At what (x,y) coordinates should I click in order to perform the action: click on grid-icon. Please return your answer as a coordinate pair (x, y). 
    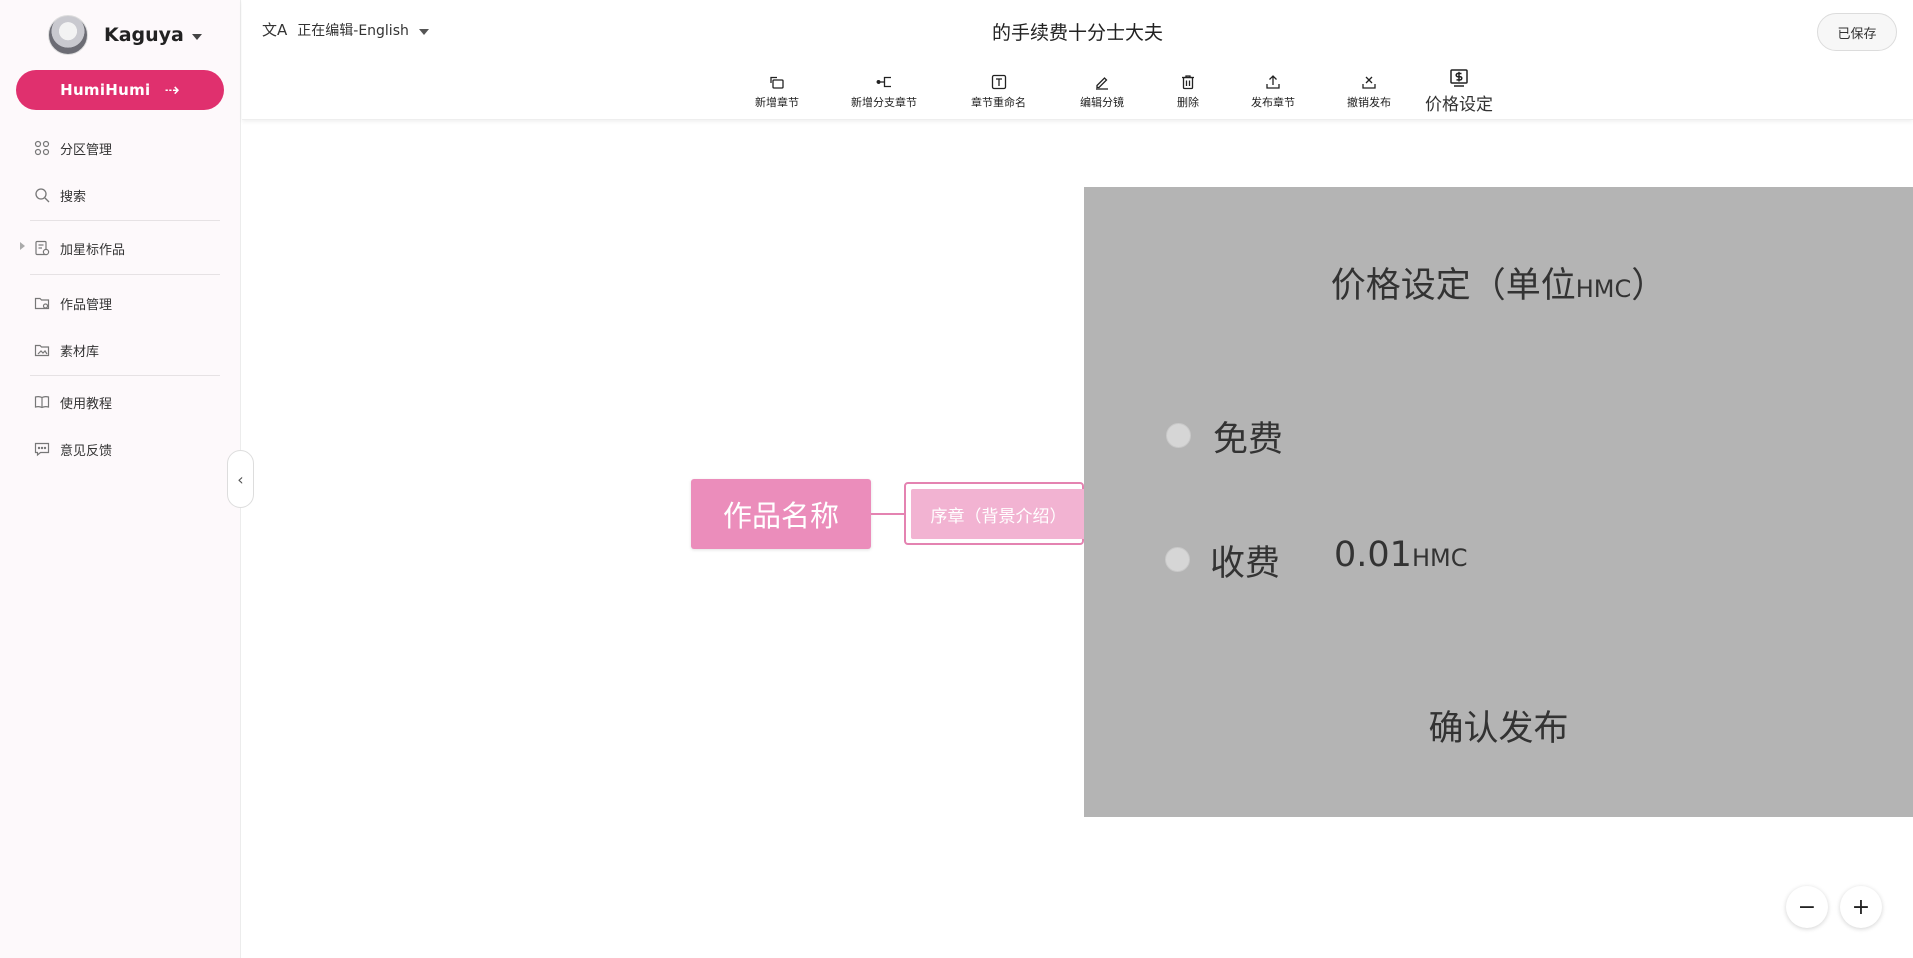
    Looking at the image, I should click on (42, 148).